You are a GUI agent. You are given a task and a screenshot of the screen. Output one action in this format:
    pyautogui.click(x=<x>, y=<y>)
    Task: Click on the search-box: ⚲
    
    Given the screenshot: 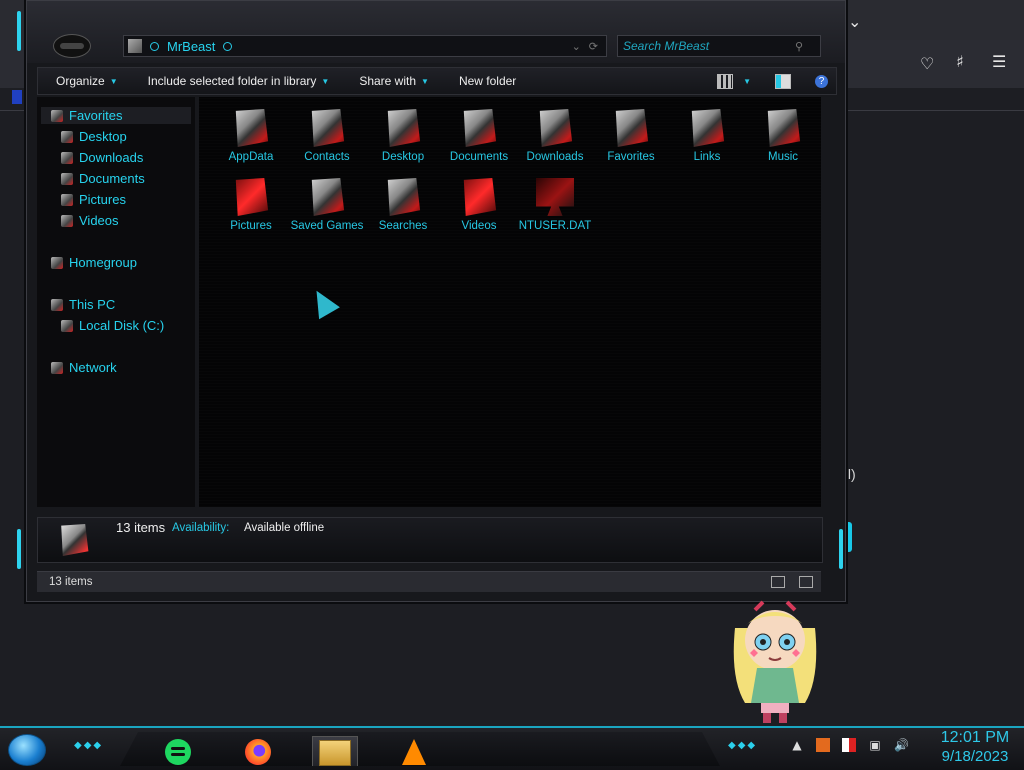 What is the action you would take?
    pyautogui.click(x=719, y=46)
    